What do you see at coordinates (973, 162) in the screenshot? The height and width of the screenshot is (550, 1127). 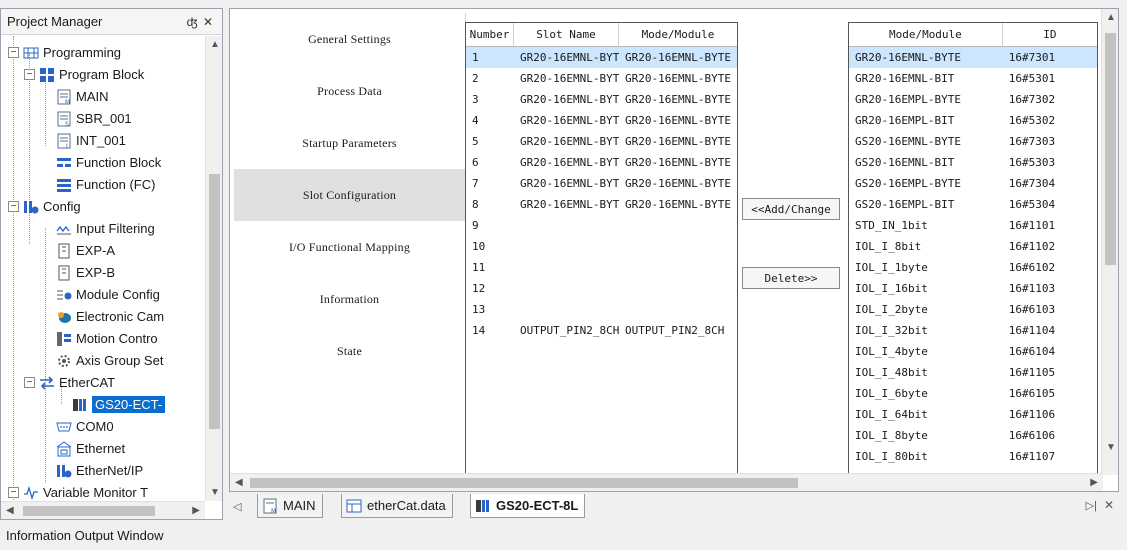 I see `module-table-row: GS20-16EMNL-BIT 16#5303` at bounding box center [973, 162].